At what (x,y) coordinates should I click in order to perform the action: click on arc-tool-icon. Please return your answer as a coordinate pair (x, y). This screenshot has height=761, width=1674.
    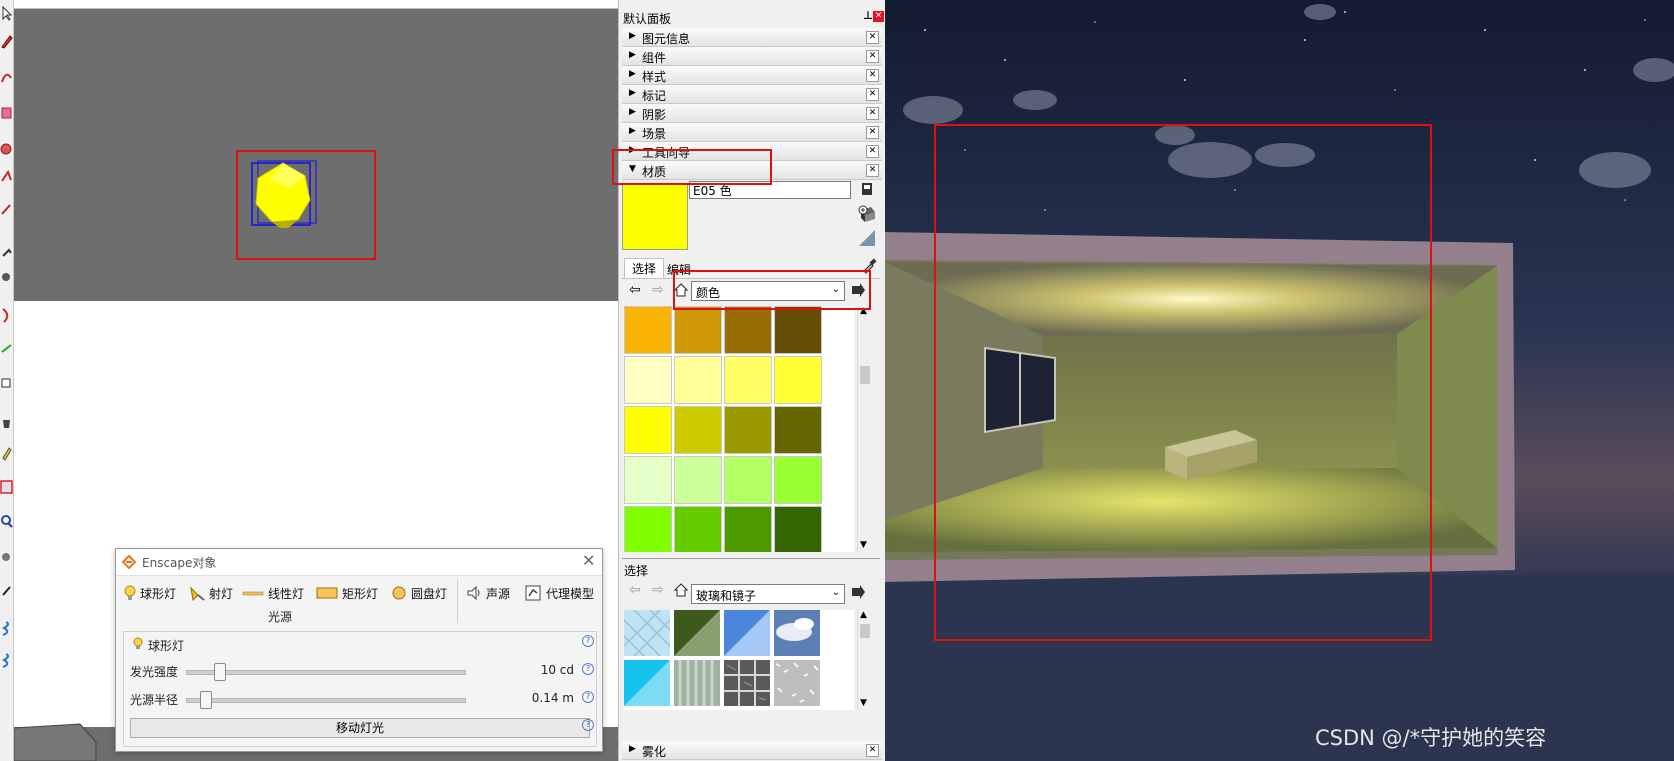
    Looking at the image, I should click on (6, 77).